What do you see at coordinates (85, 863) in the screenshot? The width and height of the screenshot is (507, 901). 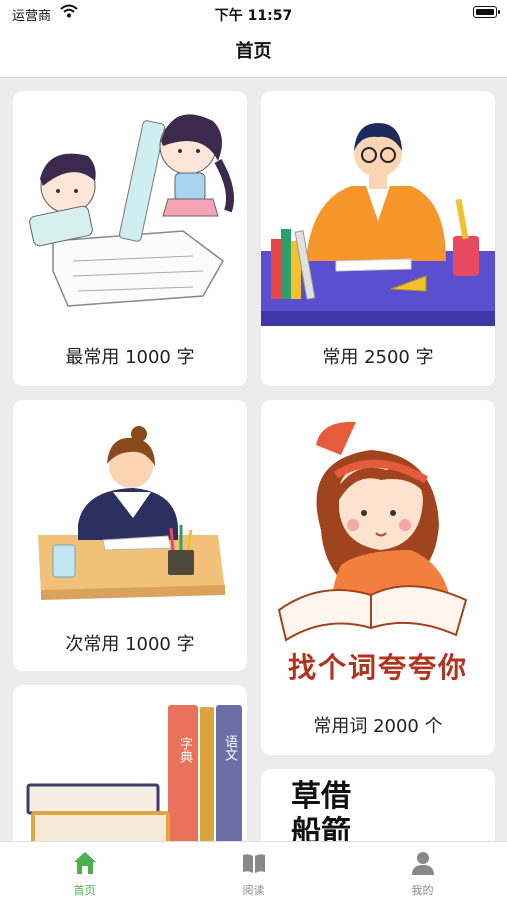 I see `home-icon` at bounding box center [85, 863].